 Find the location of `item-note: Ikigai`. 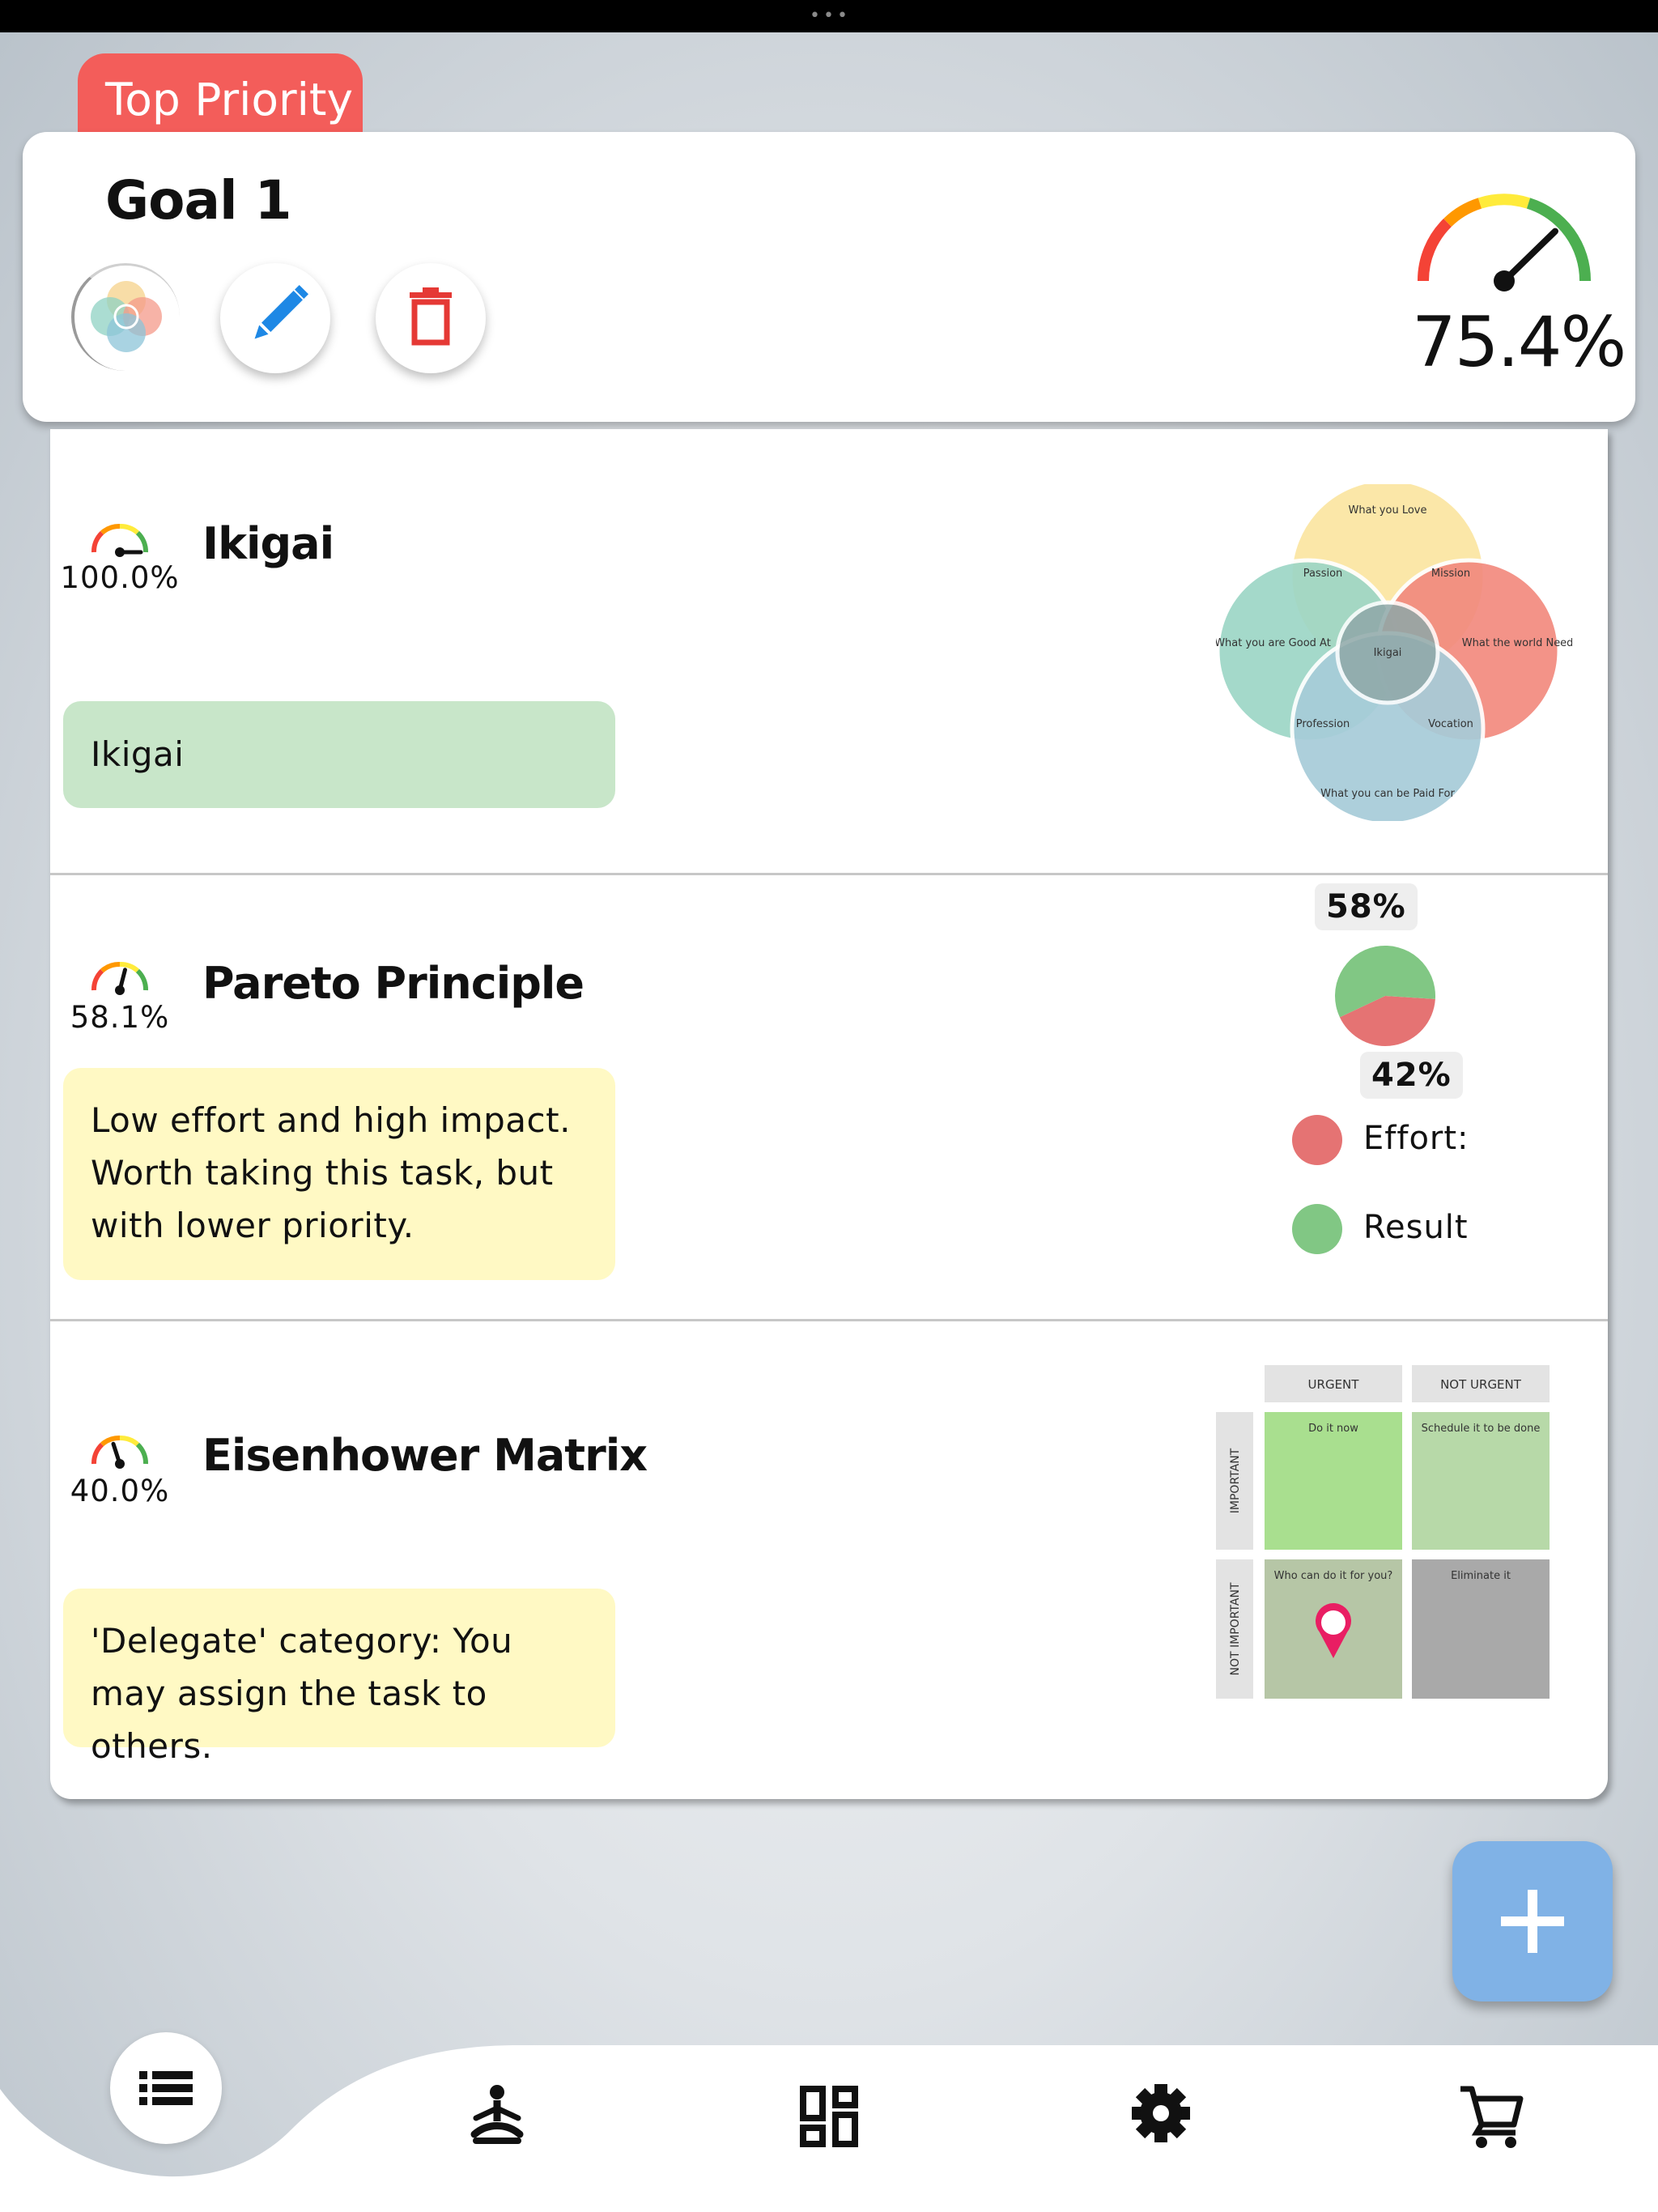

item-note: Ikigai is located at coordinates (339, 754).